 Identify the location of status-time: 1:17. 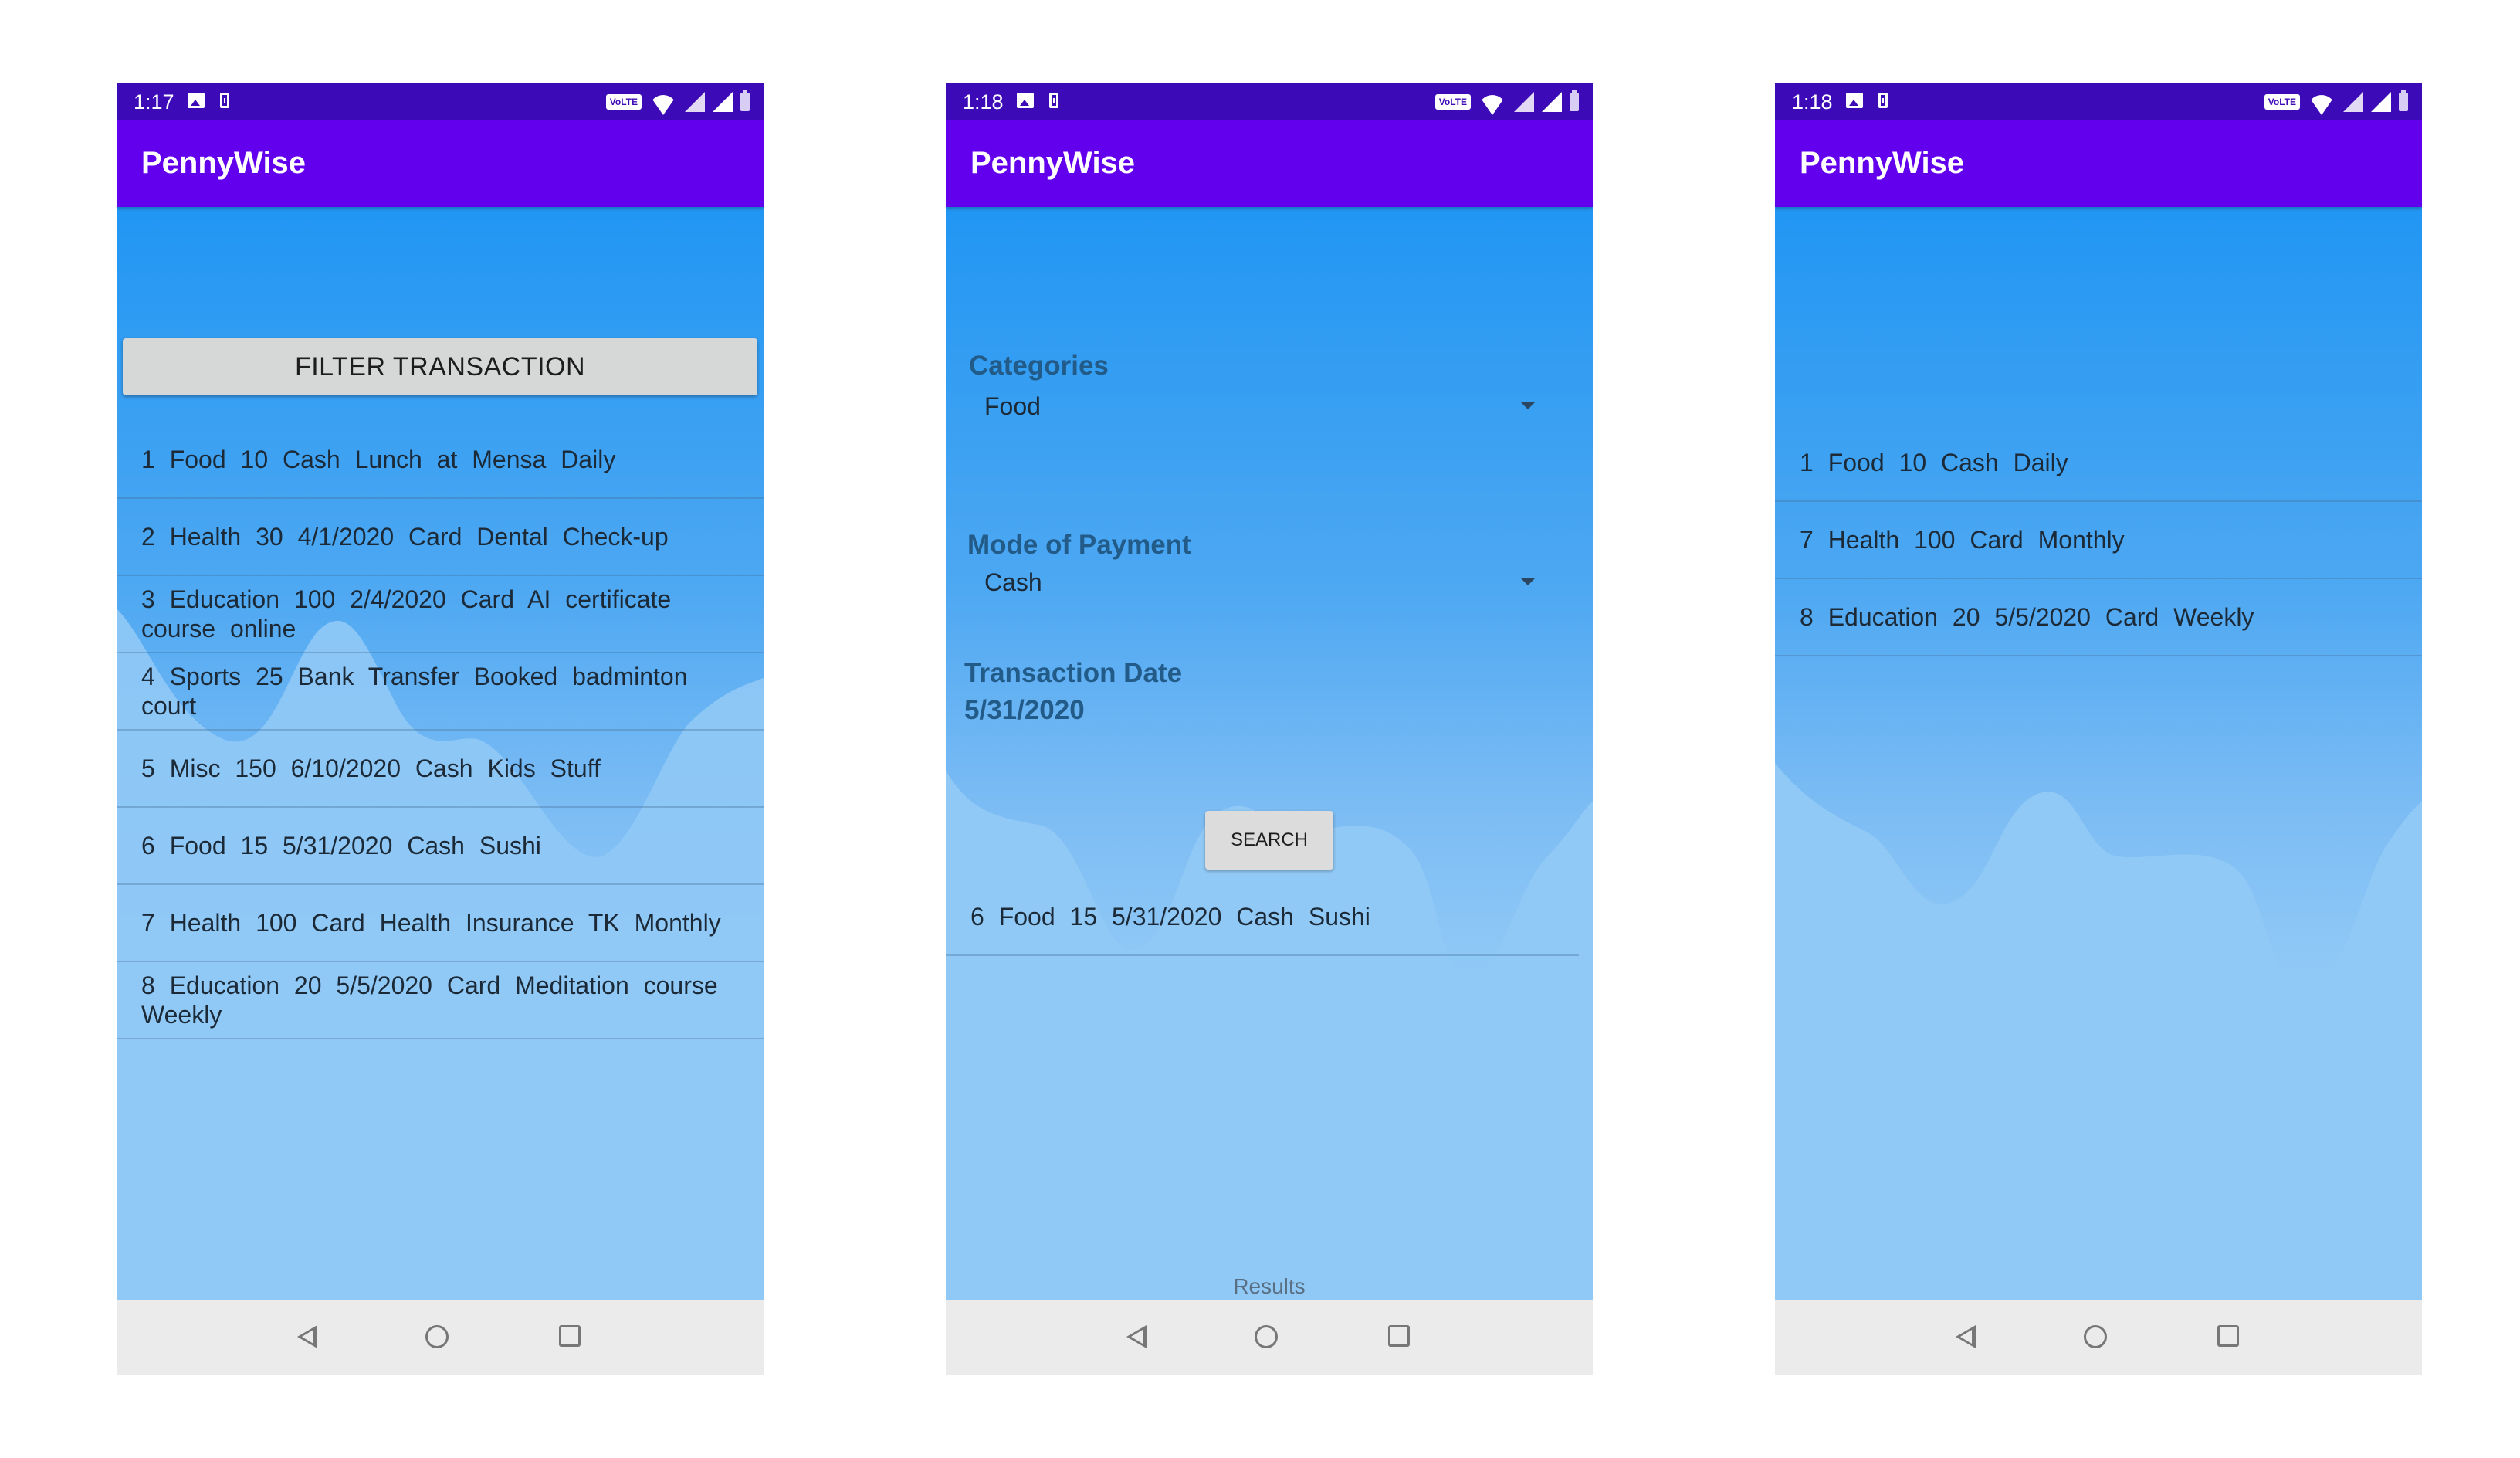
(154, 102).